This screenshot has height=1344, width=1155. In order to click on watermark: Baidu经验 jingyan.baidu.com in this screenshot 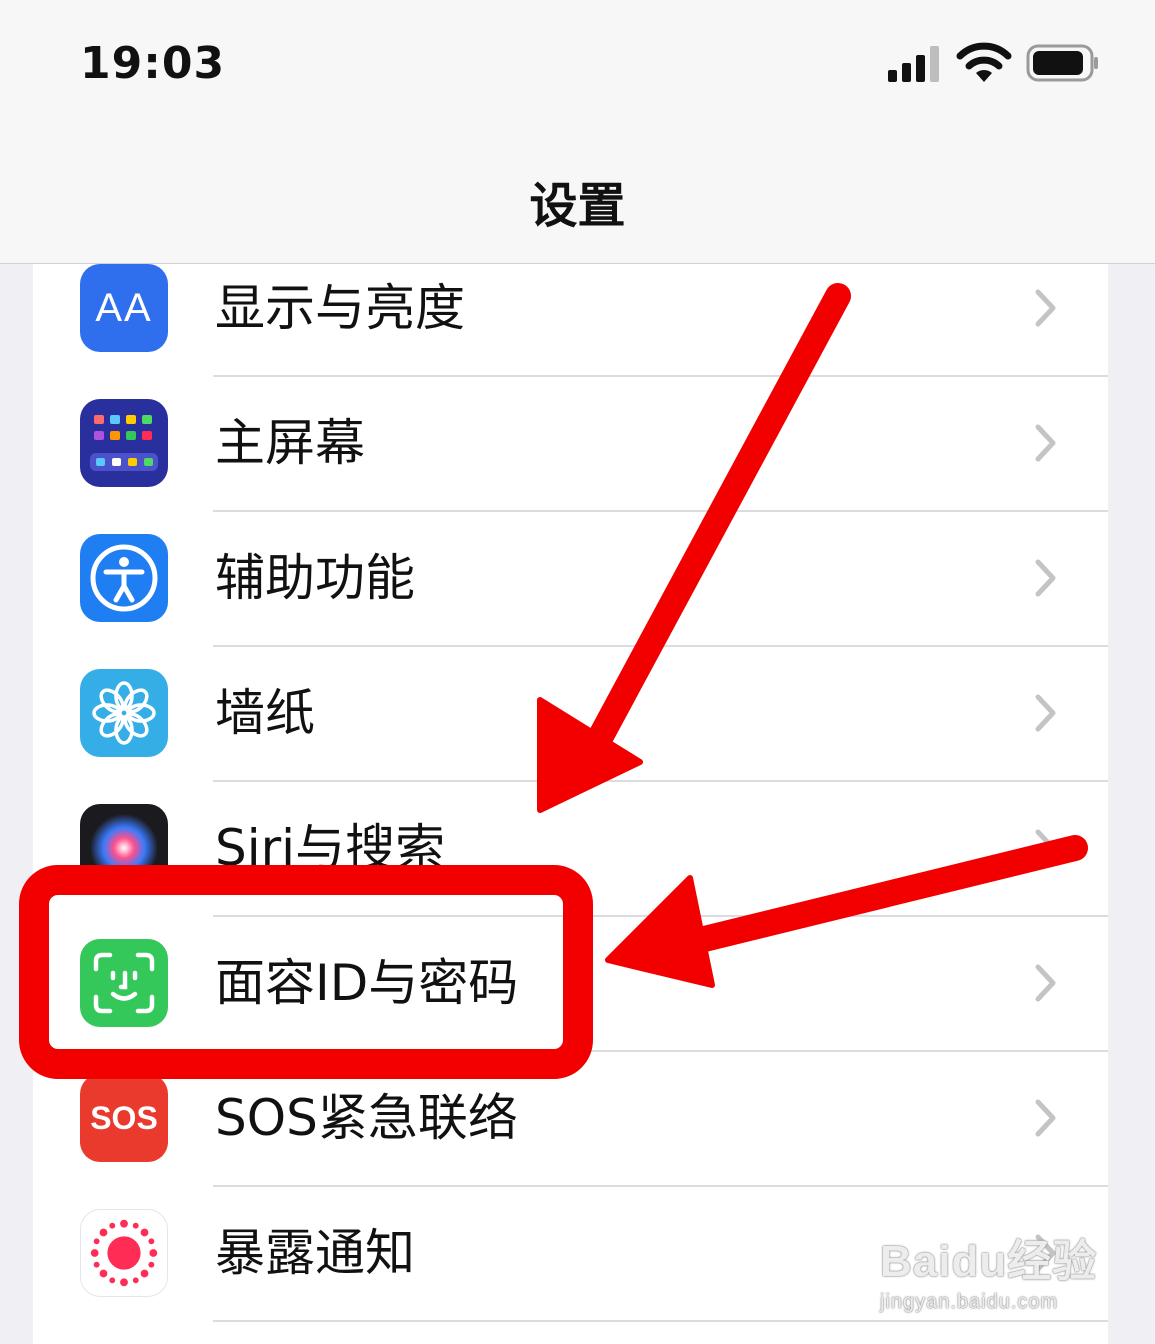, I will do `click(988, 1269)`.